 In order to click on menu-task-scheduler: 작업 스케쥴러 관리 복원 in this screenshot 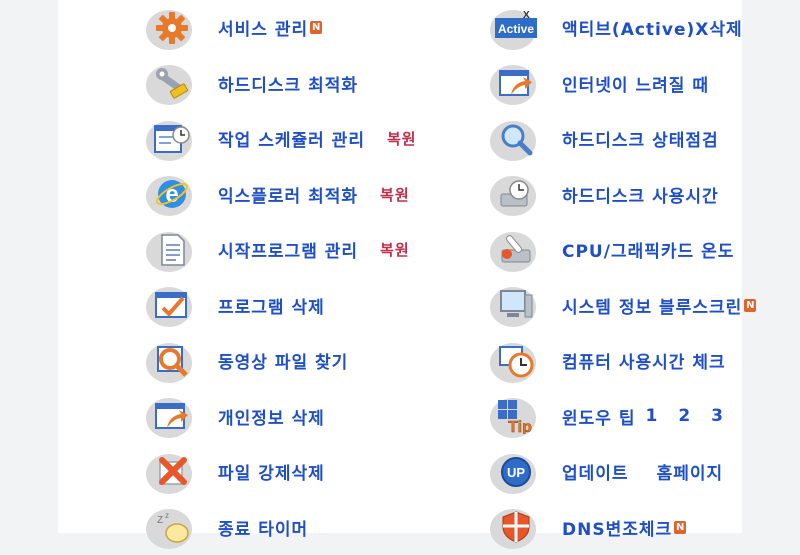, I will do `click(279, 139)`.